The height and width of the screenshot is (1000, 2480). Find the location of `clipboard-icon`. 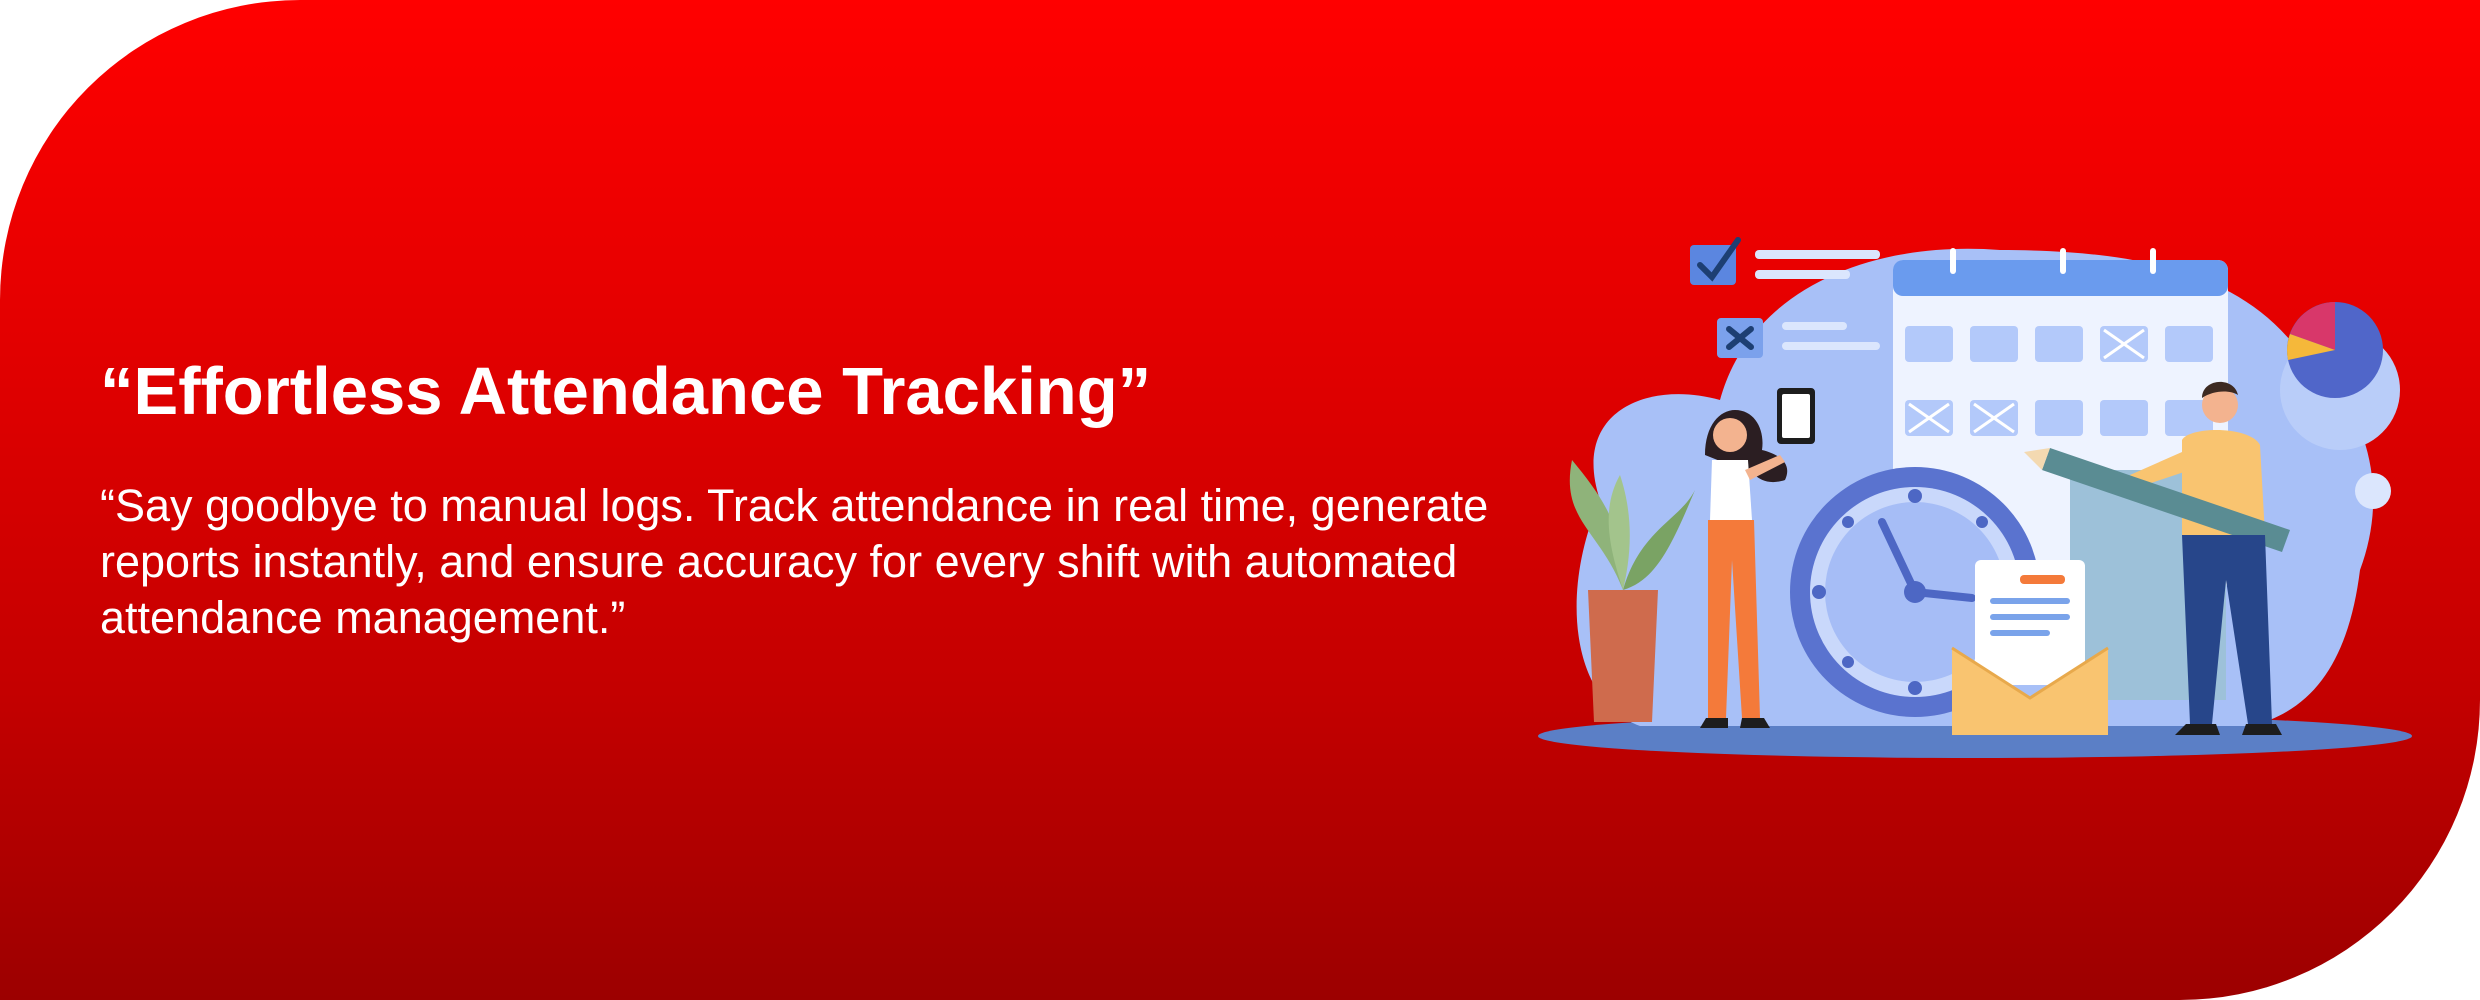

clipboard-icon is located at coordinates (1796, 416).